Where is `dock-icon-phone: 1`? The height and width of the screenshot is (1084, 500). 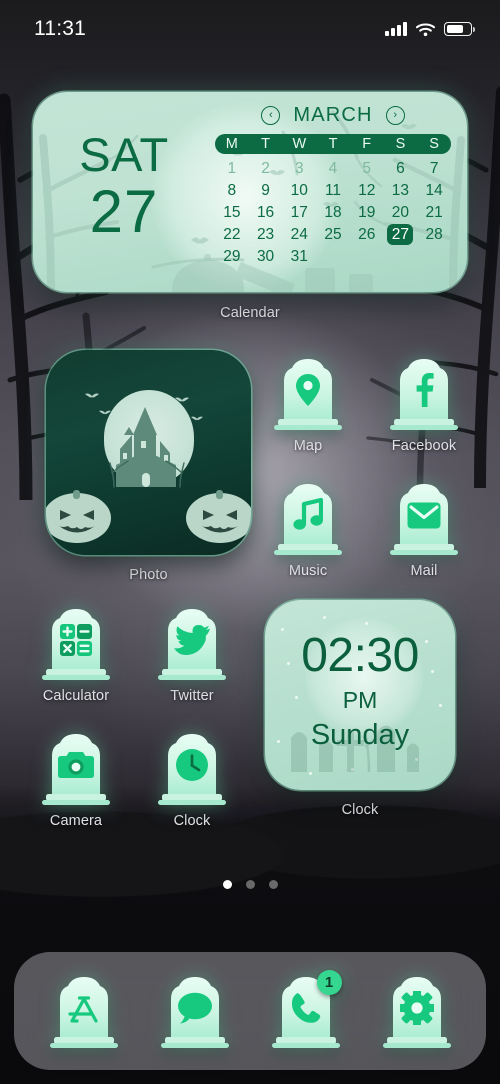
dock-icon-phone: 1 is located at coordinates (306, 1009).